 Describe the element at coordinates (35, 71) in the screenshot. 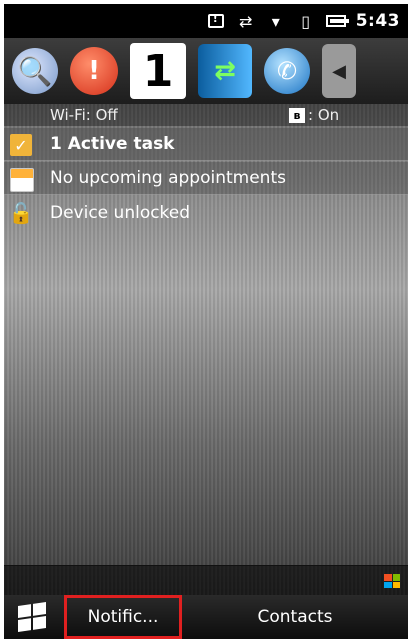

I see `search-icon: 🔍` at that location.